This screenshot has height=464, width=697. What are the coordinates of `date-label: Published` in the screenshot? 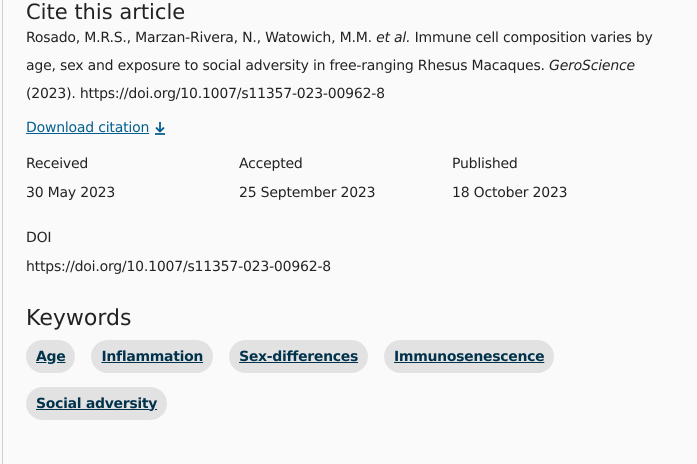 It's located at (485, 164).